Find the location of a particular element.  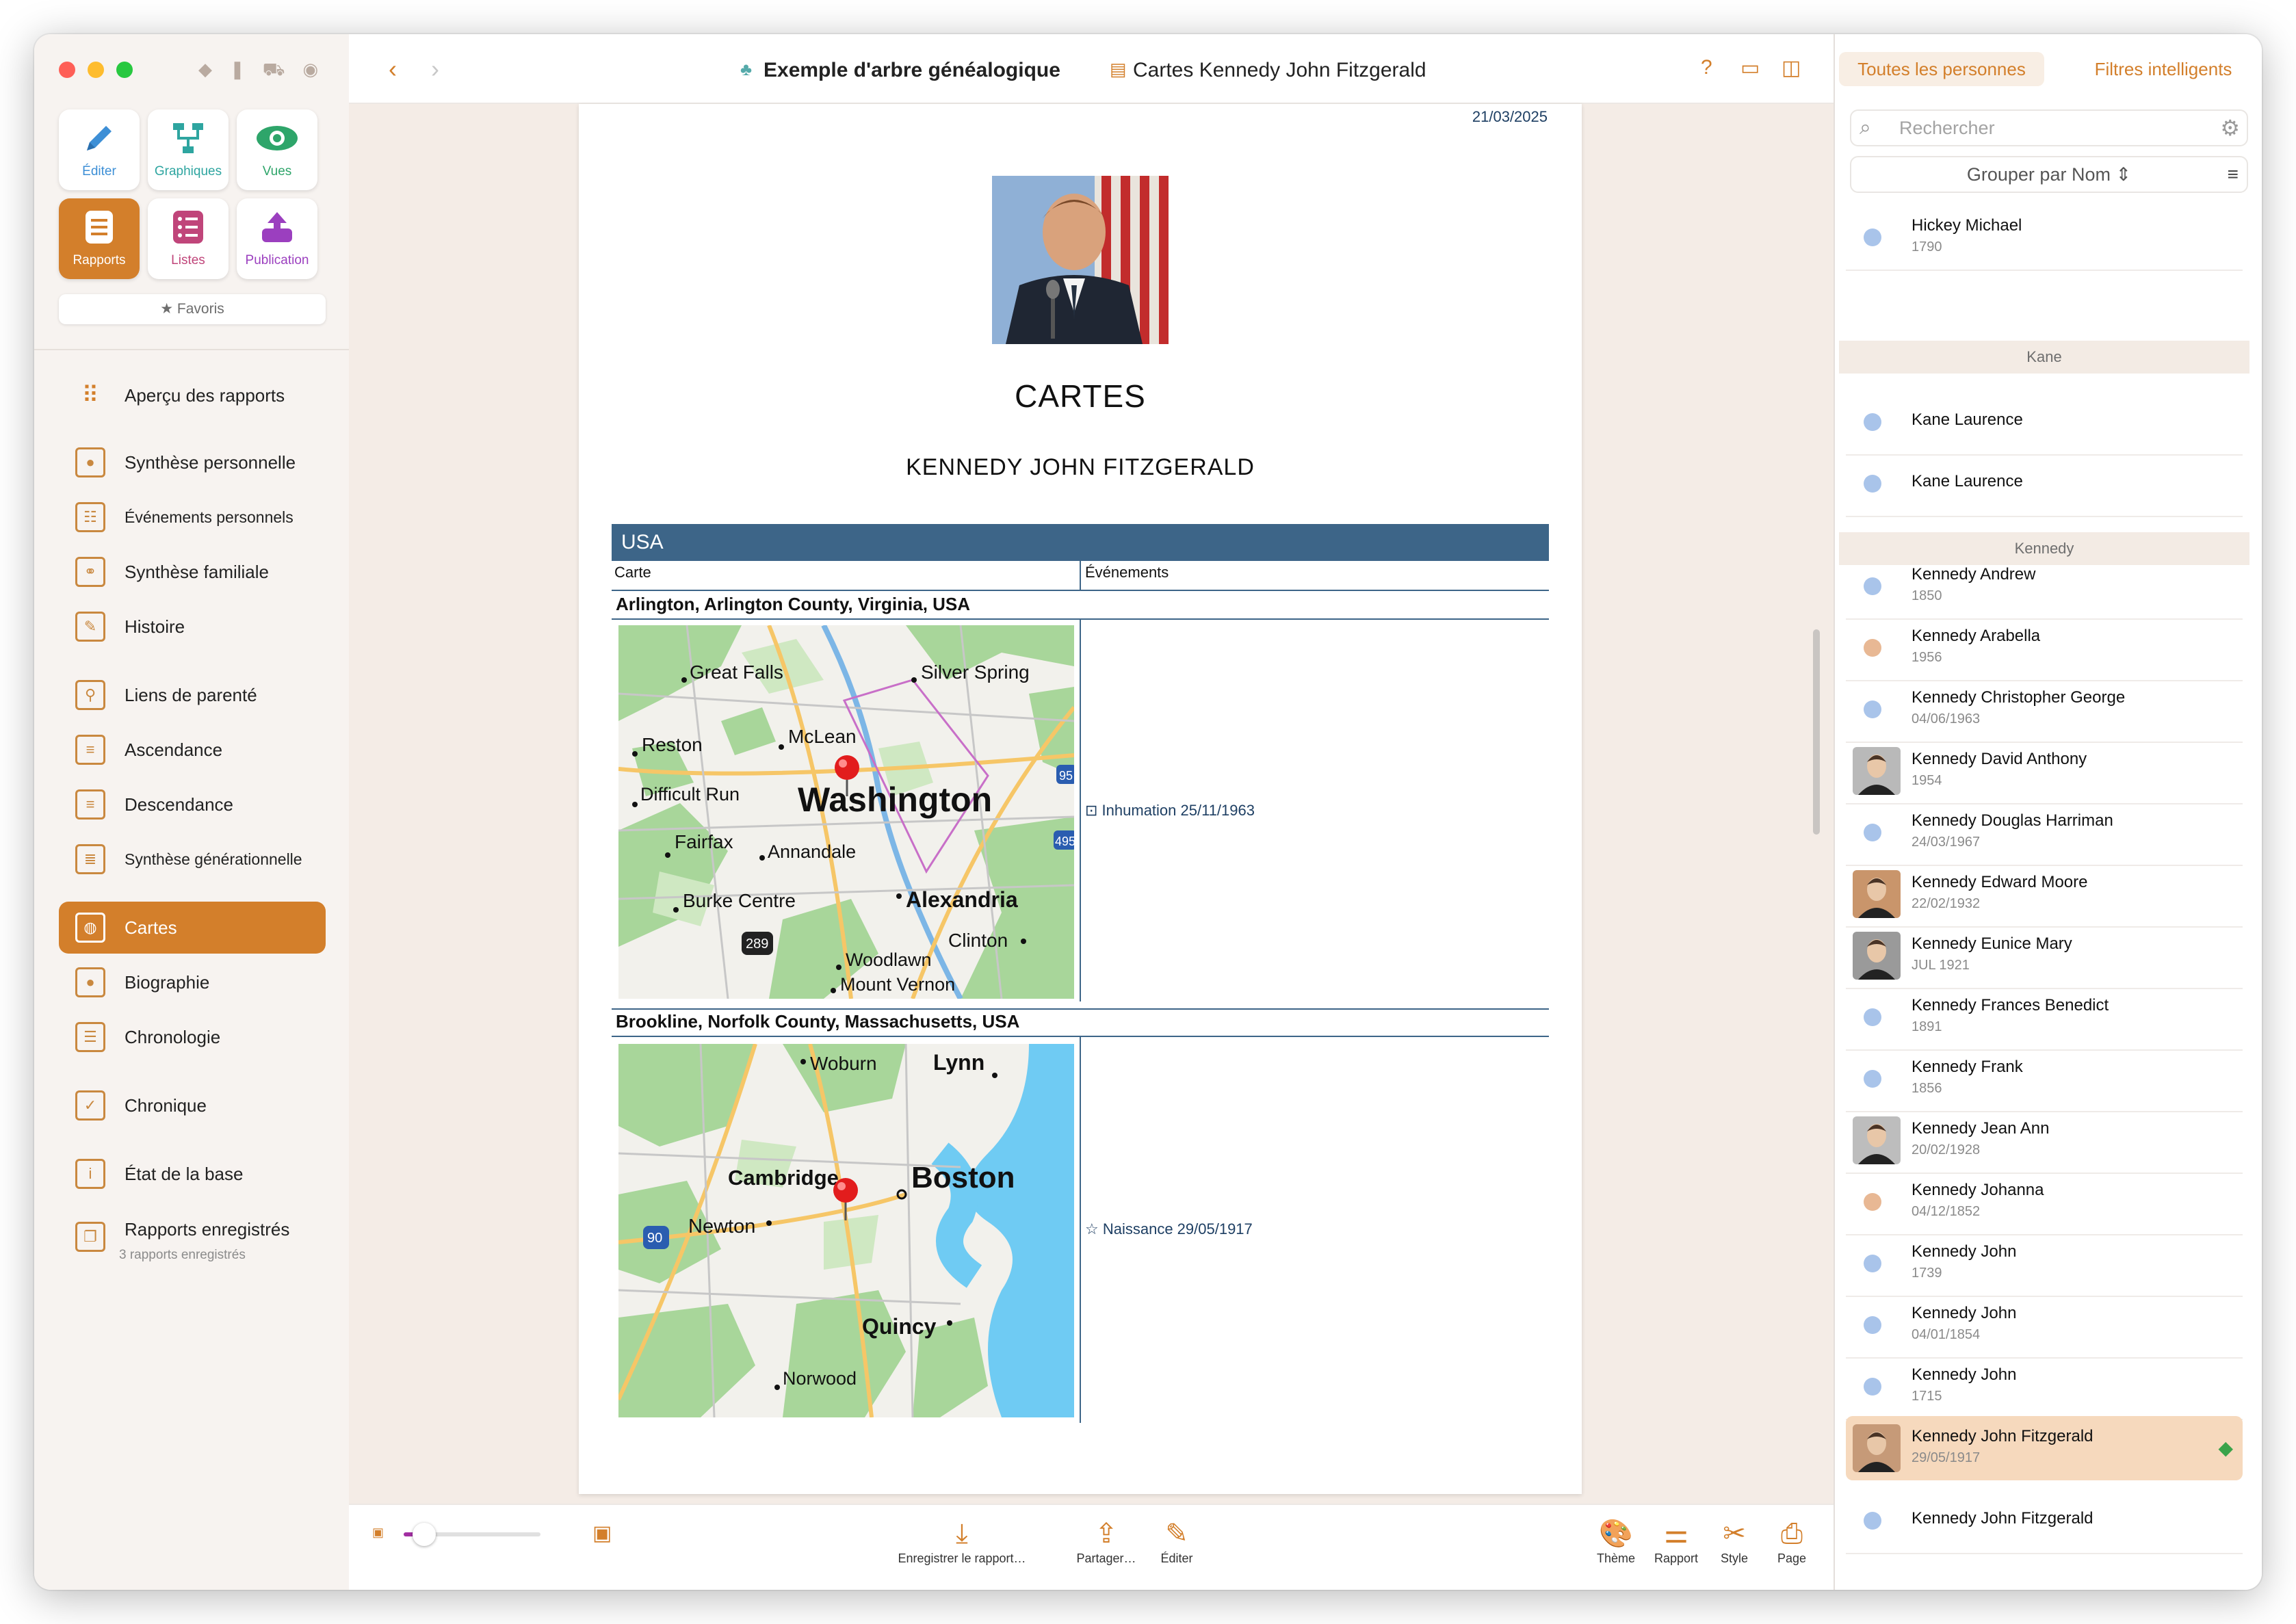

edit-button: ✎ Éditer is located at coordinates (1176, 1541).